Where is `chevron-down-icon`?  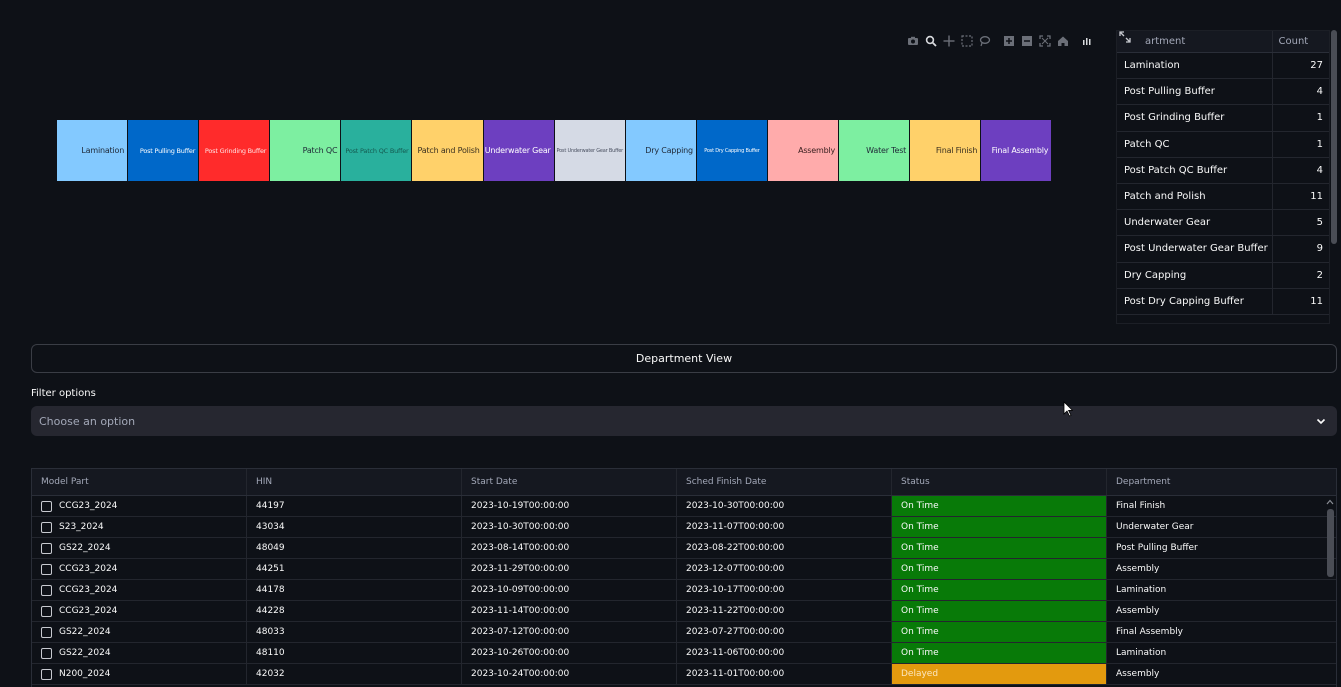 chevron-down-icon is located at coordinates (1321, 421).